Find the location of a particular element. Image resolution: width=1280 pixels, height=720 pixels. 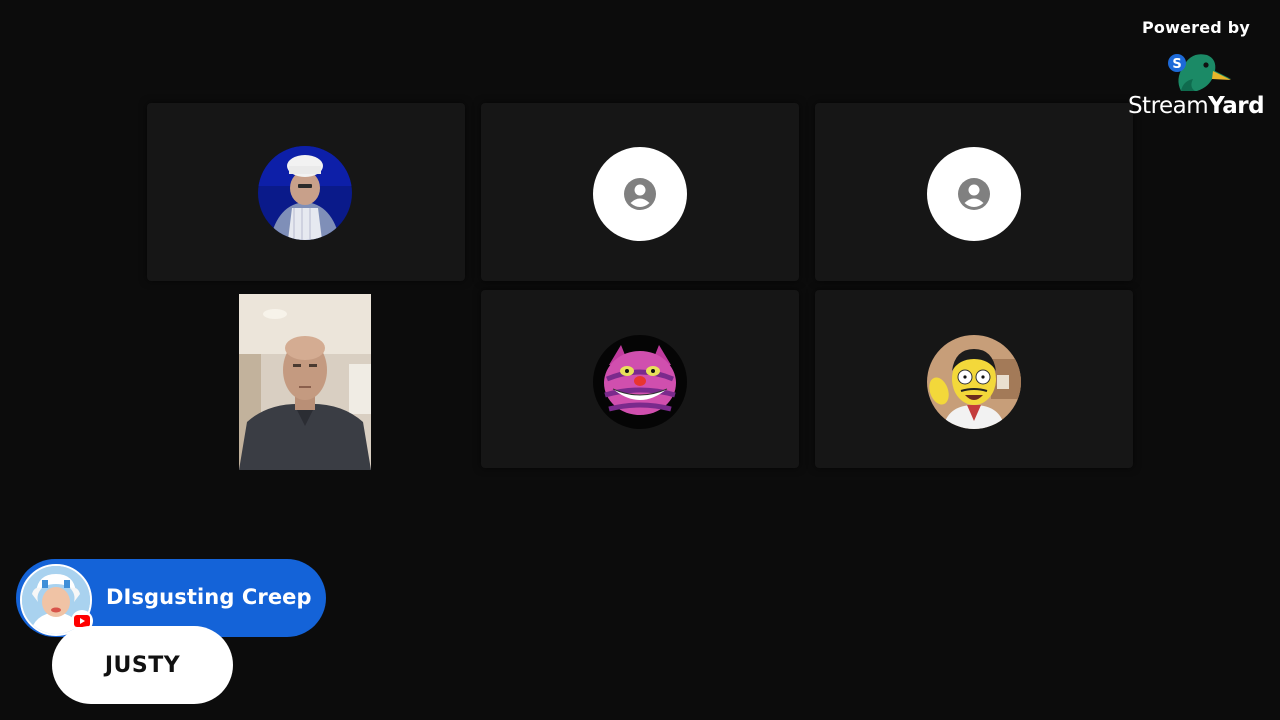

cheshire-cat-avatar is located at coordinates (640, 382).